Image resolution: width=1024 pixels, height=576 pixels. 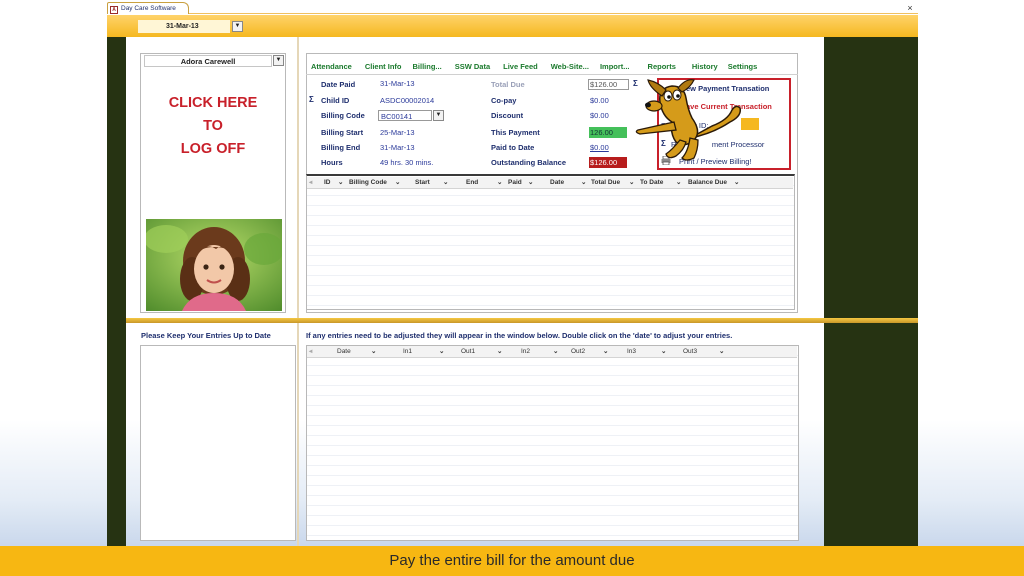 I want to click on date-paid-label: Date Paid, so click(x=338, y=84).